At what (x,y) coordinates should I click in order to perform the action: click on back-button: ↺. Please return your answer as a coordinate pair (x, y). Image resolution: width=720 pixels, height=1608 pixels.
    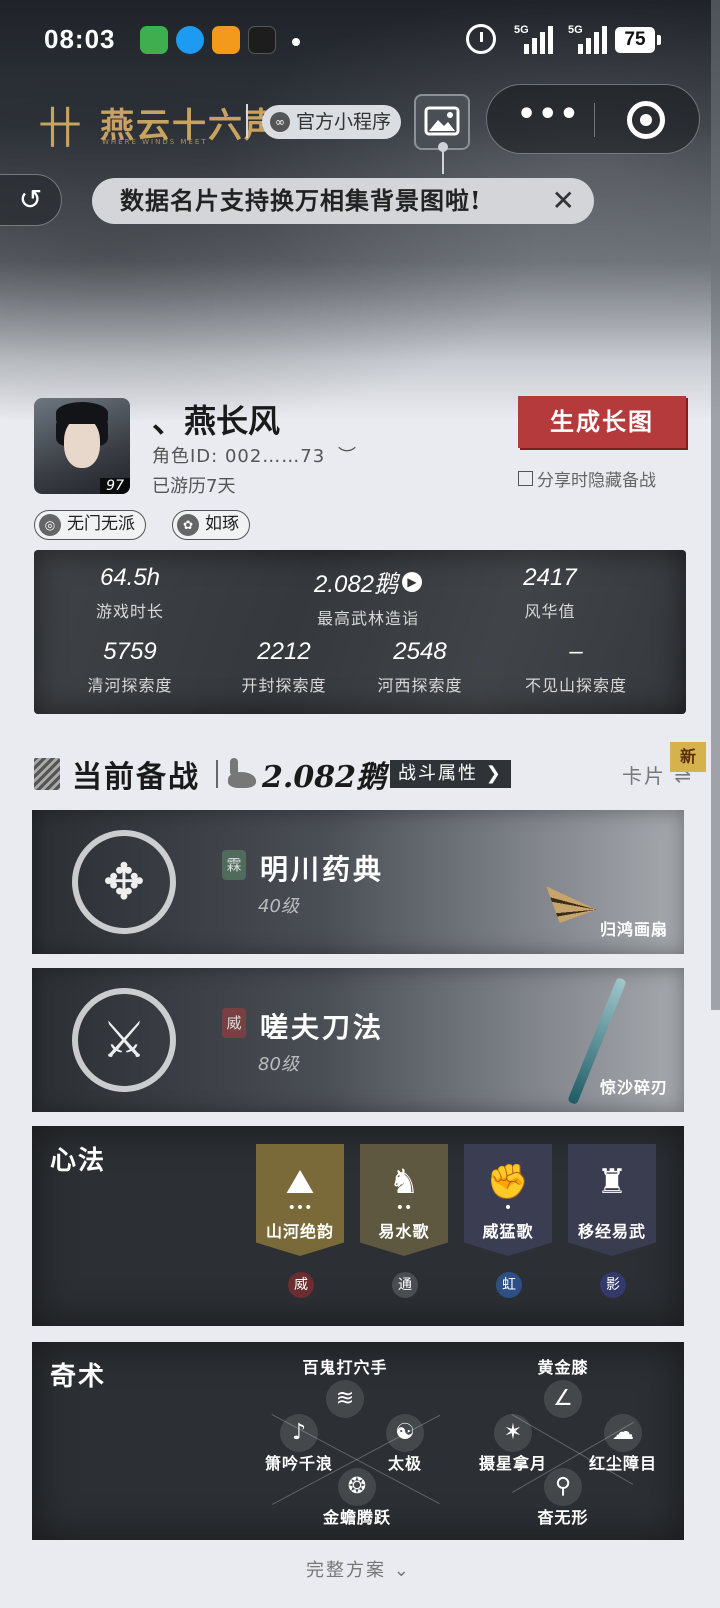
    Looking at the image, I should click on (31, 200).